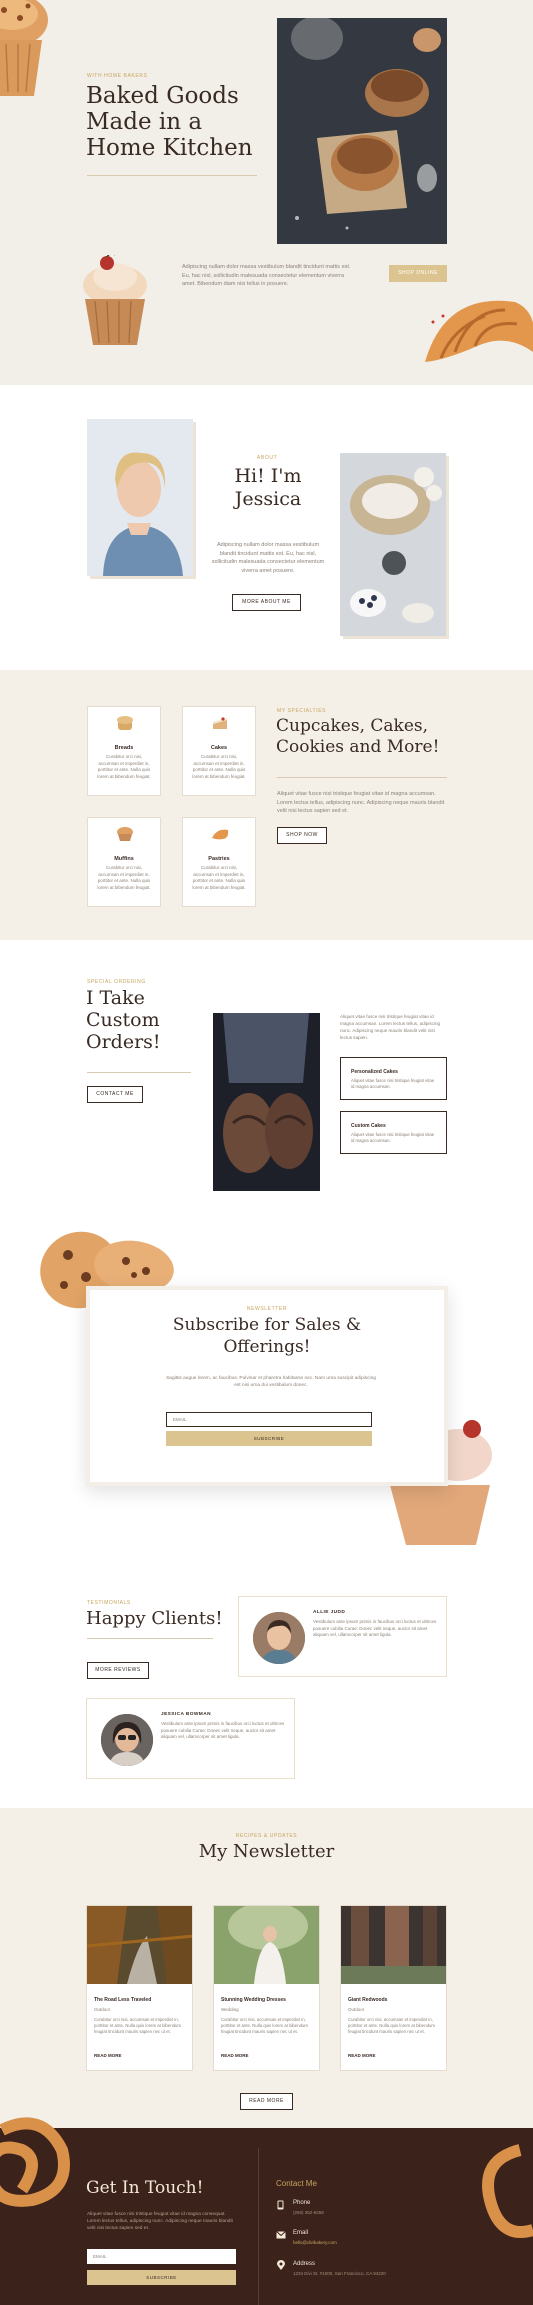 The height and width of the screenshot is (2305, 533). Describe the element at coordinates (253, 2000) in the screenshot. I see `post-title: Stunning Wedding Dresses` at that location.